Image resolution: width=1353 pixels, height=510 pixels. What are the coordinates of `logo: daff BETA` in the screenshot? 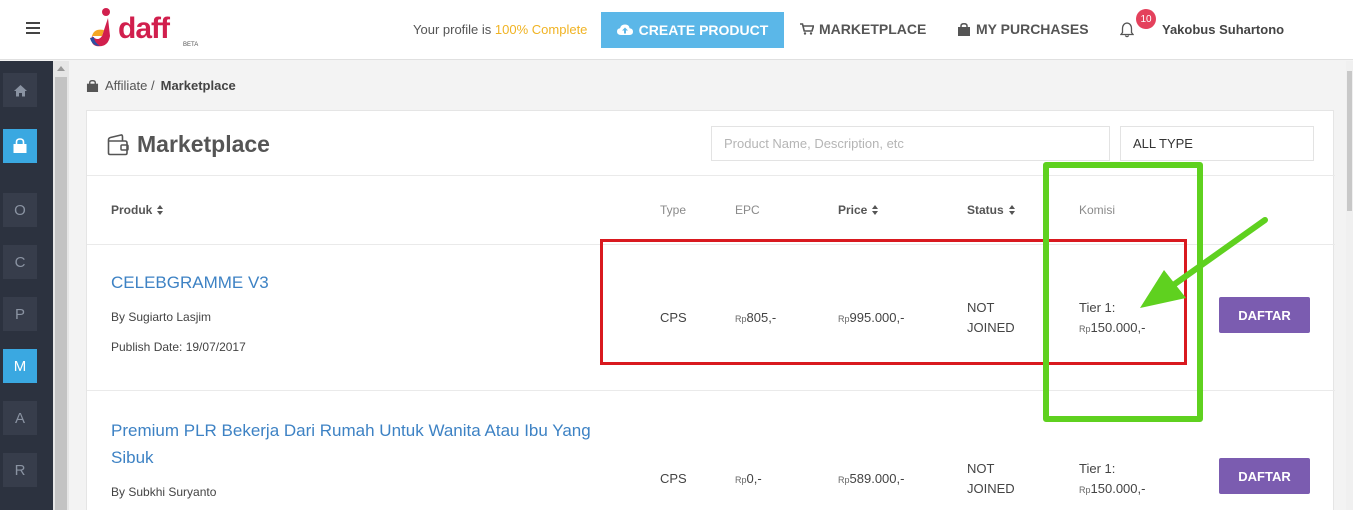 It's located at (145, 30).